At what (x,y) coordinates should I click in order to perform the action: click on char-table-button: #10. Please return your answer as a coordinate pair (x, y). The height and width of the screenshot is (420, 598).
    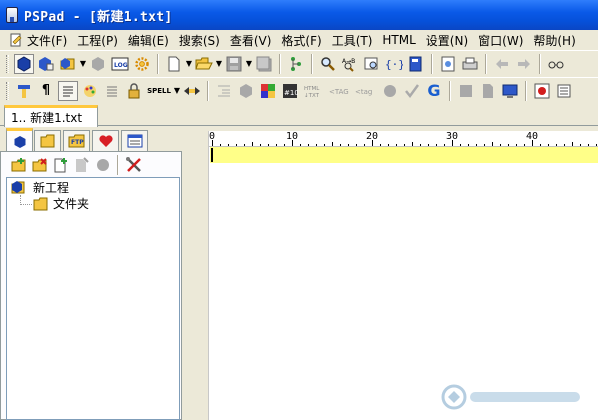
    Looking at the image, I should click on (290, 91).